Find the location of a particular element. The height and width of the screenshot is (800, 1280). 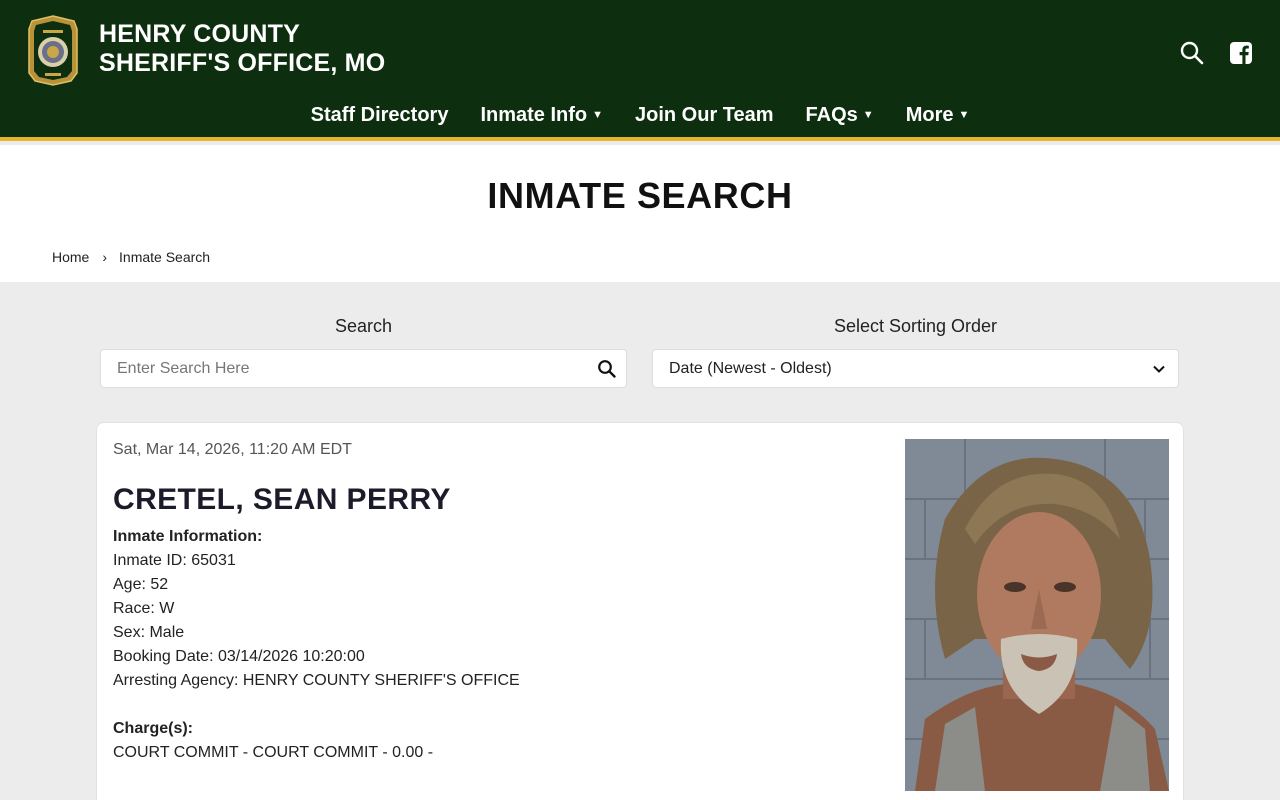

nav-inmate-info: Inmate Info ▼ is located at coordinates (541, 121).